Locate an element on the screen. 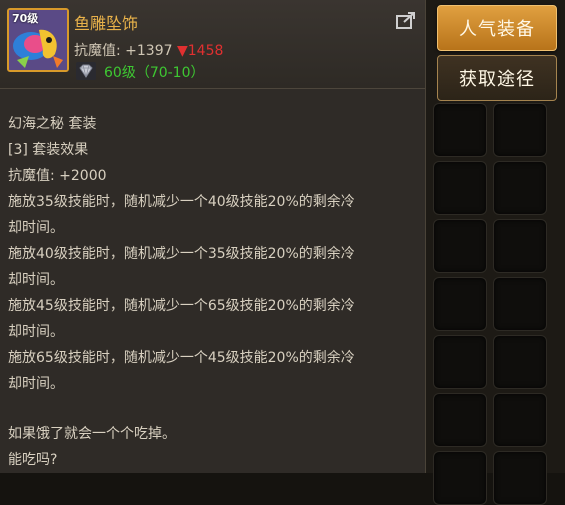 Image resolution: width=565 pixels, height=505 pixels. item-stat: 抗魔值: +1397 ▼1458 is located at coordinates (148, 50).